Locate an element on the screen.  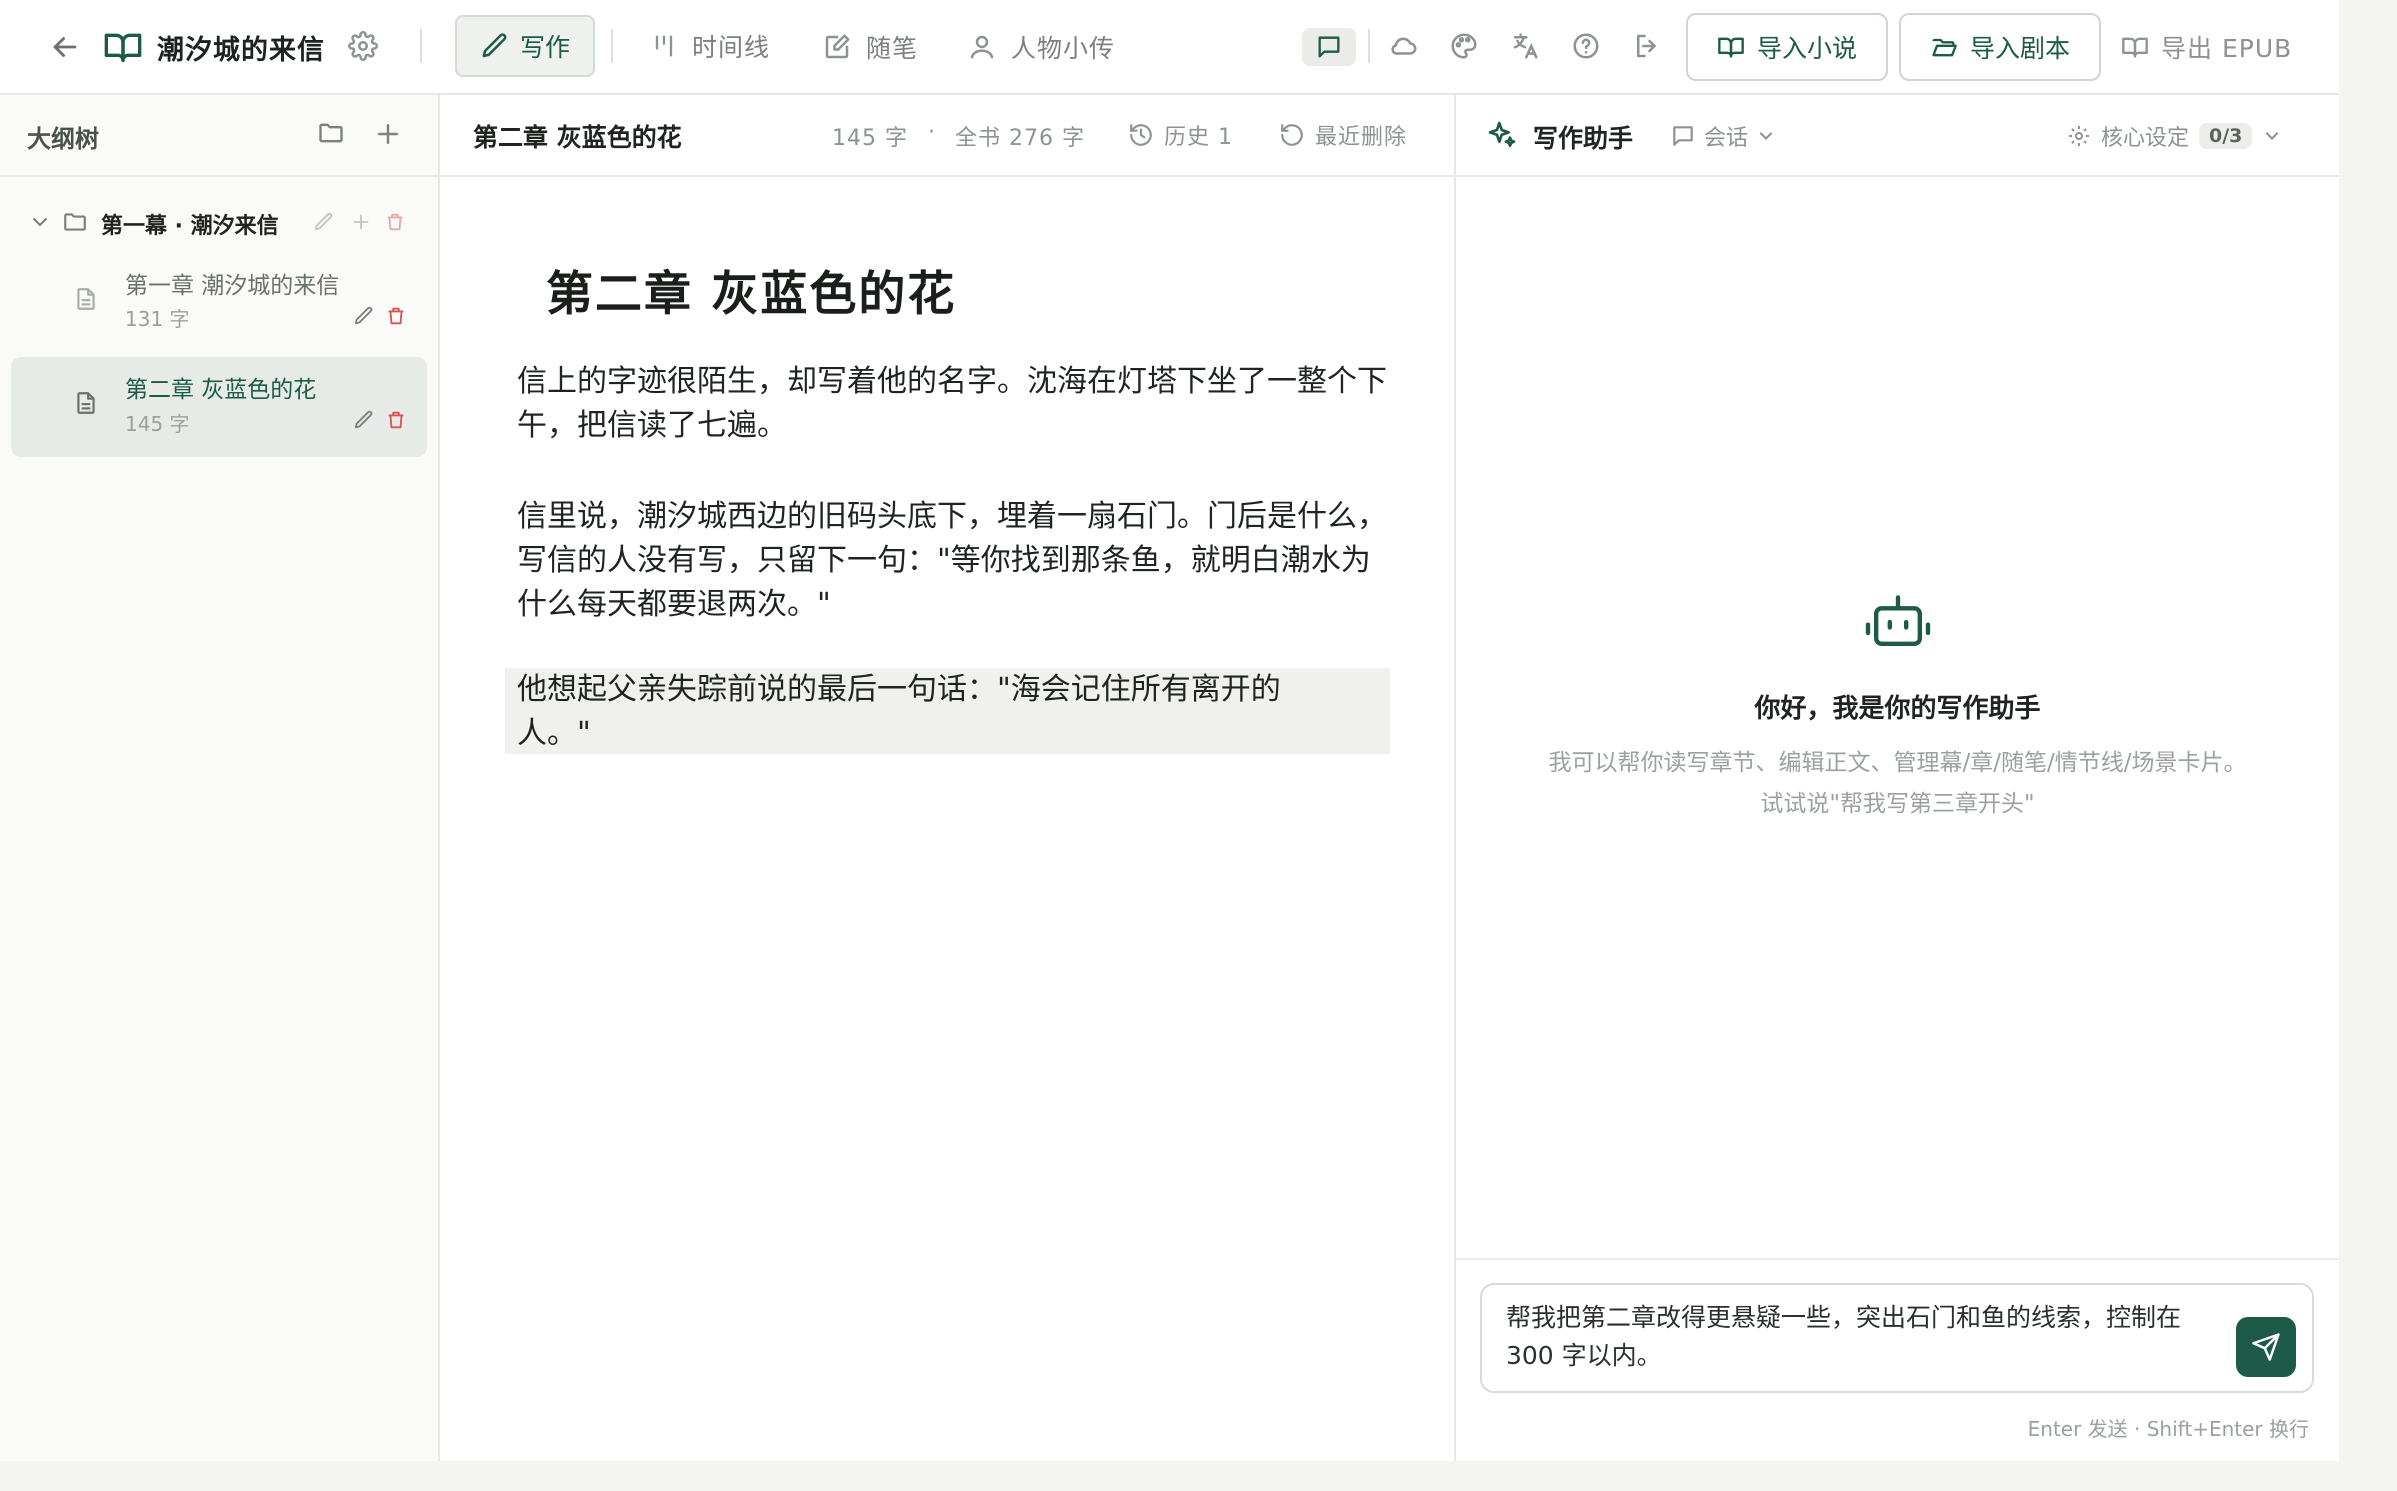
act-title: 第一幕 · 潮汐来信 is located at coordinates (190, 226).